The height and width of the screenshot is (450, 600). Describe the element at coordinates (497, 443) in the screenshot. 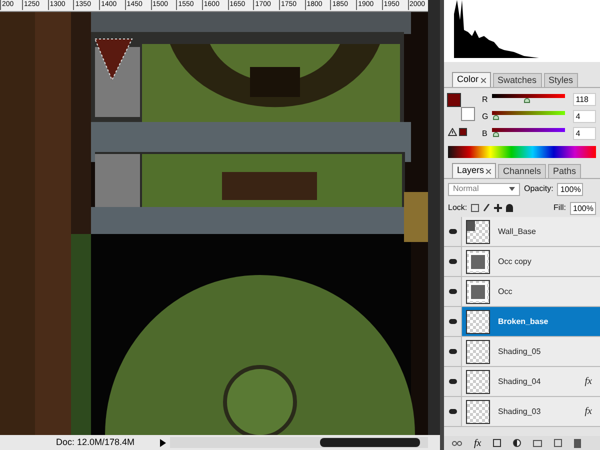

I see `mask-icon` at that location.